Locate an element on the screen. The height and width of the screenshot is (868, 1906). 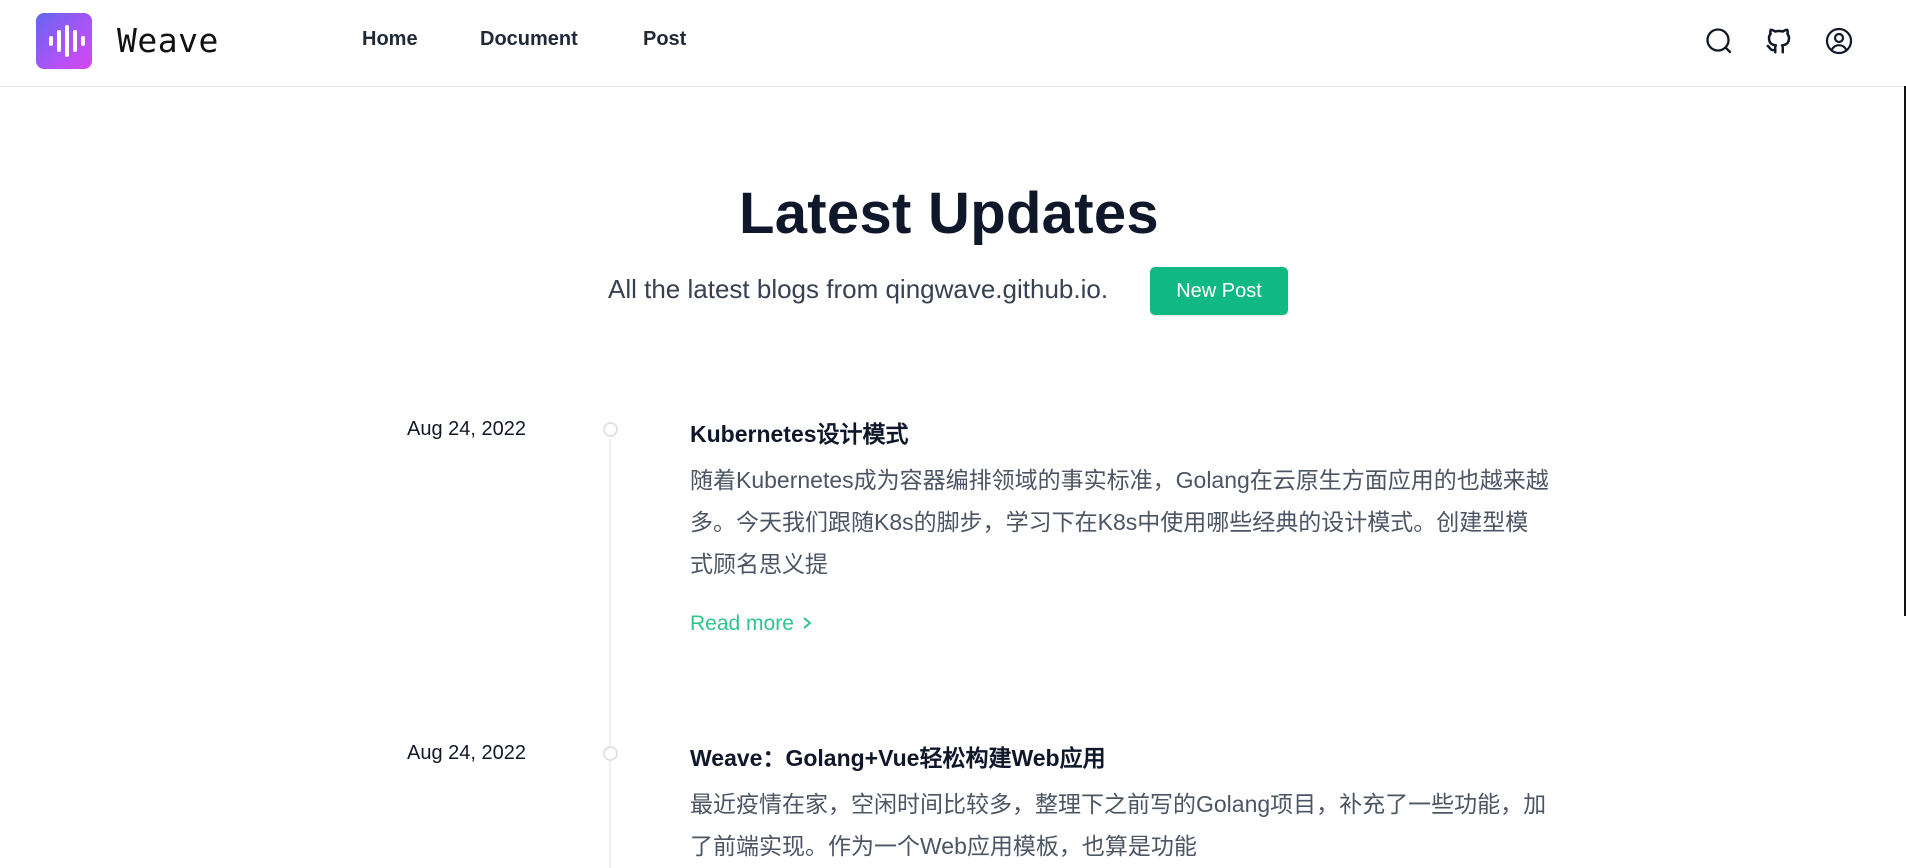
chevron-right-icon is located at coordinates (807, 624).